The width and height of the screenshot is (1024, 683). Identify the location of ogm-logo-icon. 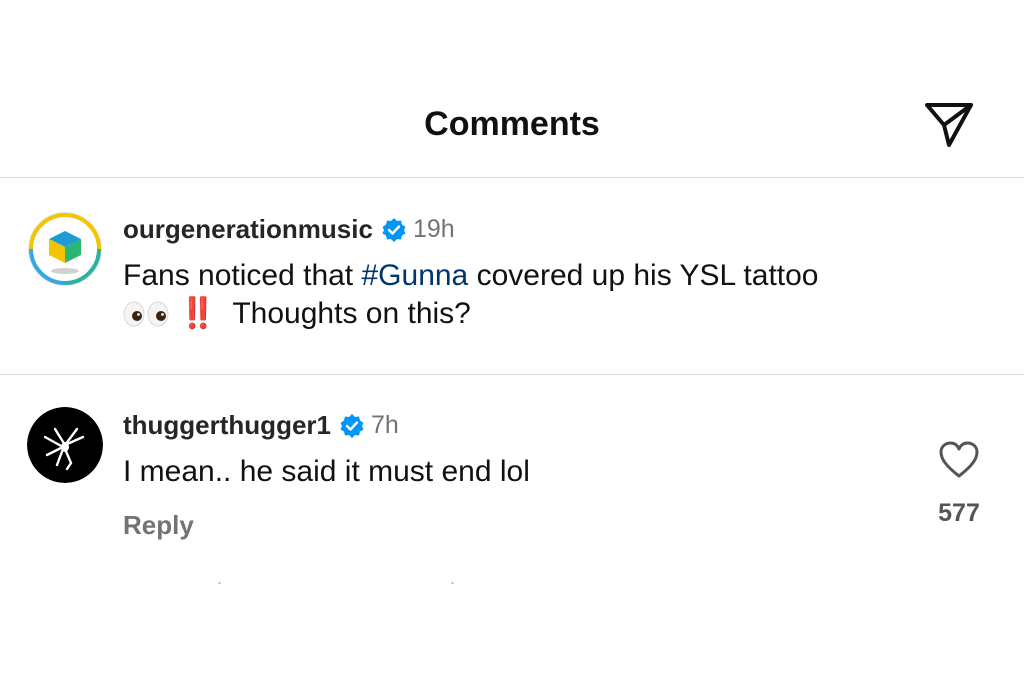
(65, 249).